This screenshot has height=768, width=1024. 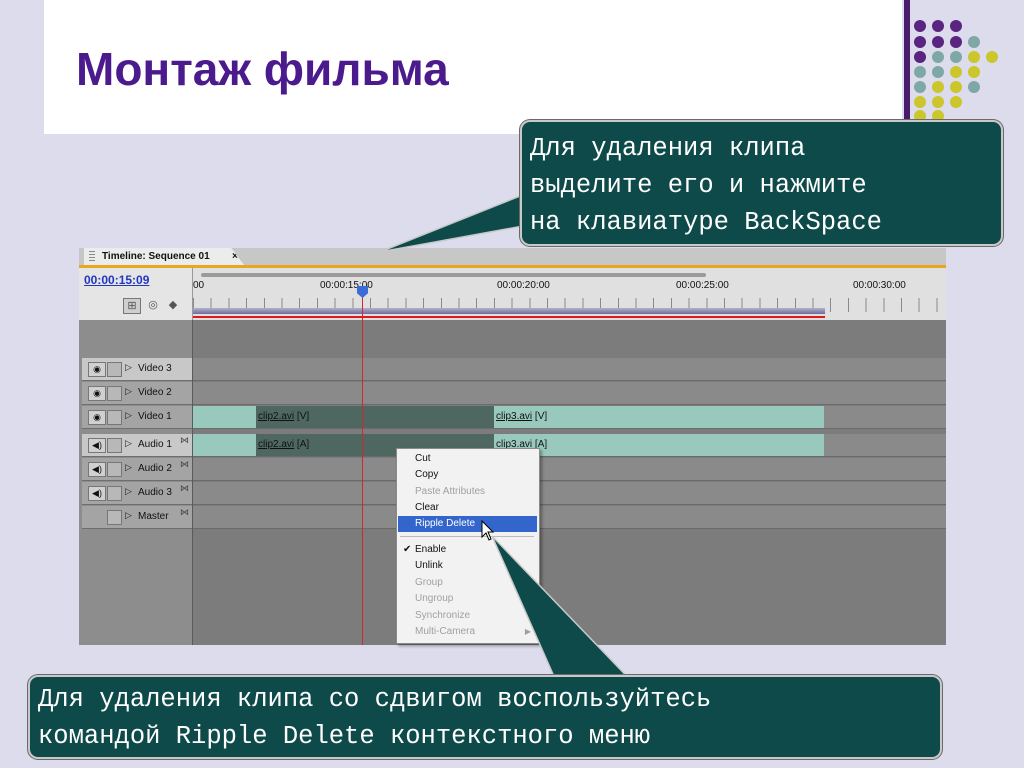 I want to click on track-name: Master, so click(x=153, y=516).